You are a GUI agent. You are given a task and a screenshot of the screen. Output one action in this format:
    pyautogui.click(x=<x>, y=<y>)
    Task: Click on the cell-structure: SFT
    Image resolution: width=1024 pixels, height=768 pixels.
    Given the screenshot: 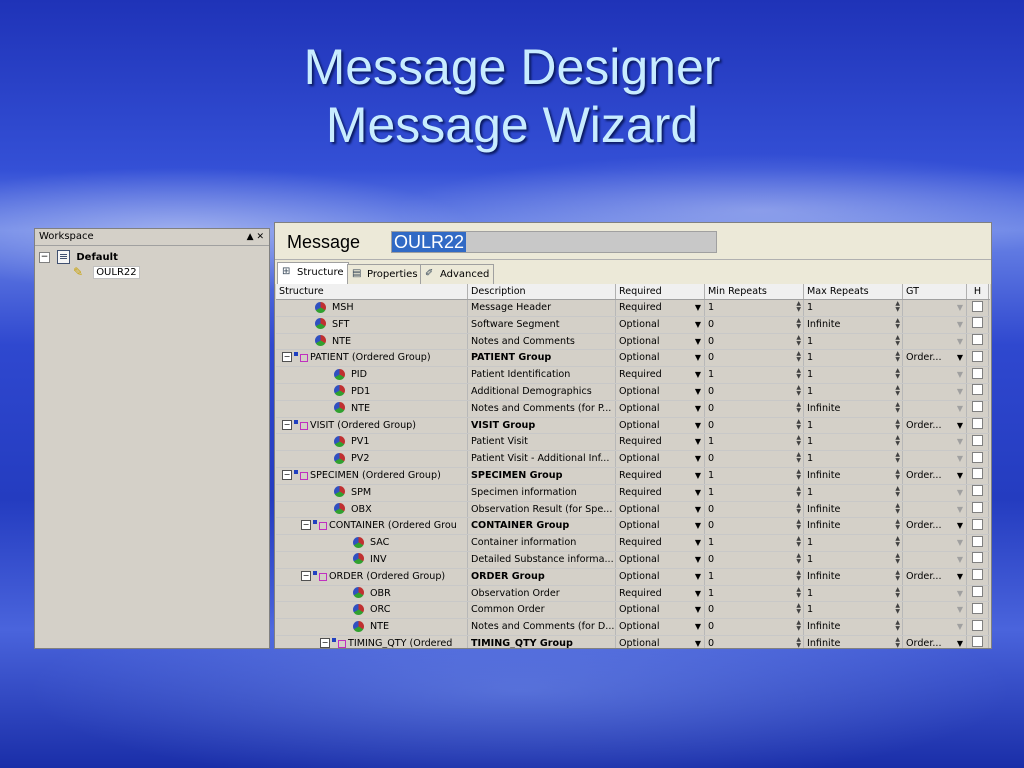 What is the action you would take?
    pyautogui.click(x=372, y=324)
    